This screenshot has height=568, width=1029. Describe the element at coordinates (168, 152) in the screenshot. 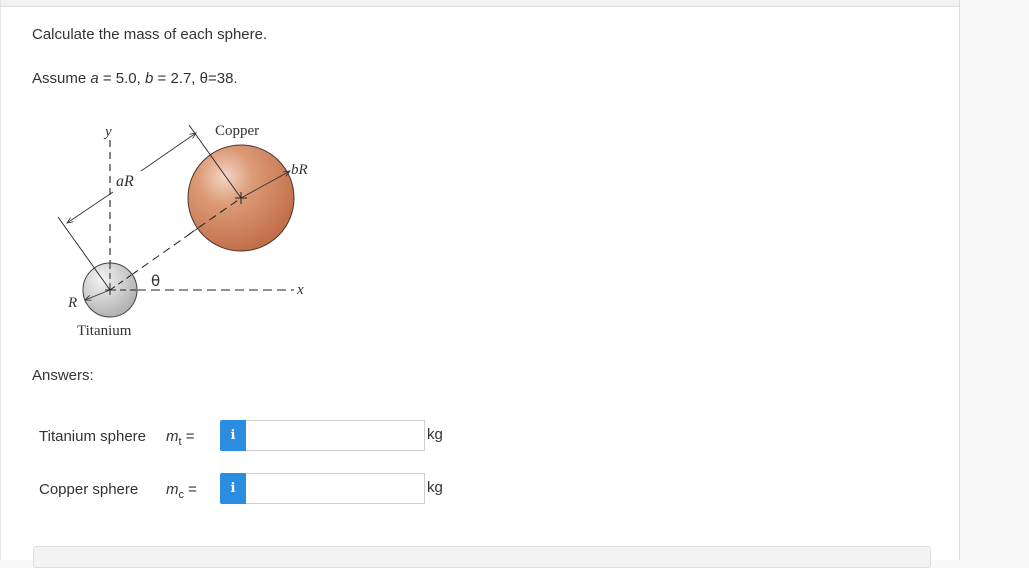

I see `dimension-arrow-upper` at that location.